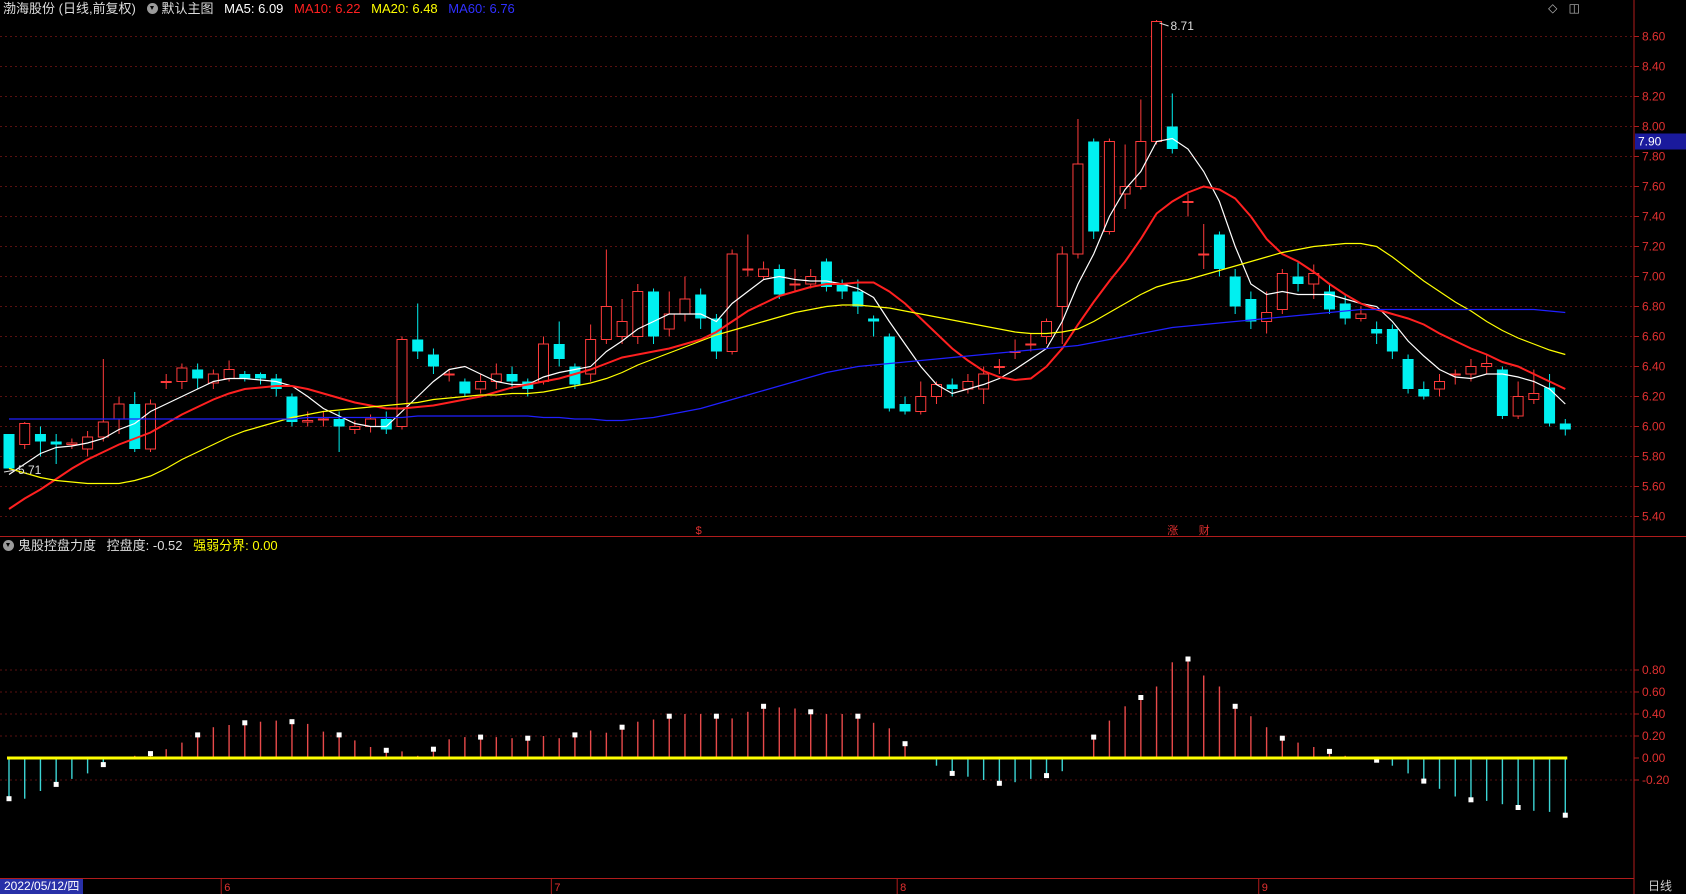  I want to click on stock-name: 渤海股份 (日线,前复权), so click(69, 8).